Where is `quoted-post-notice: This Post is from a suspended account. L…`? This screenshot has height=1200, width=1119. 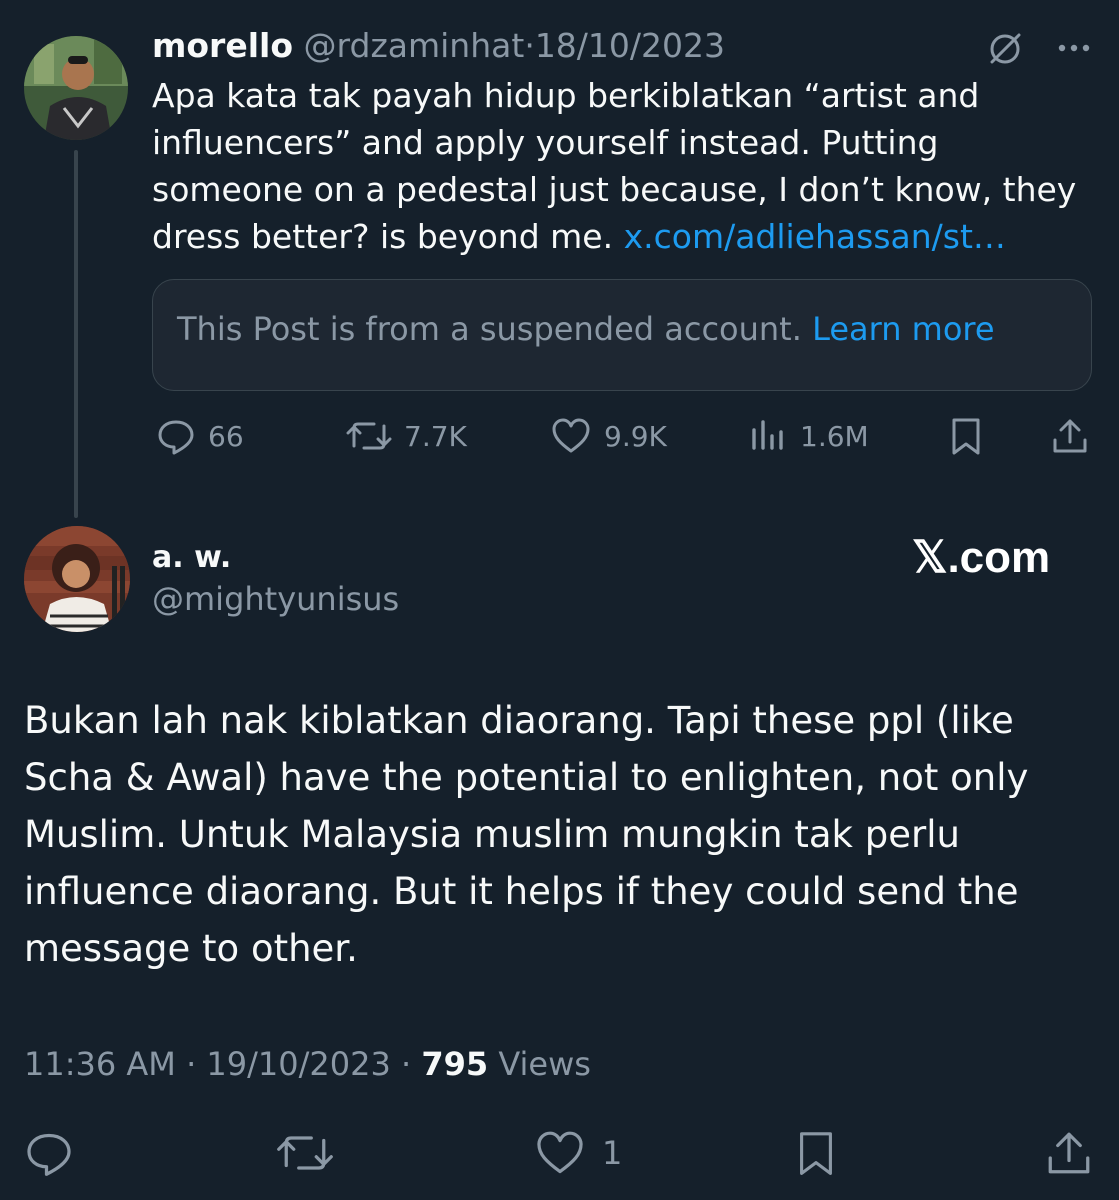
quoted-post-notice: This Post is from a suspended account. L… is located at coordinates (586, 329).